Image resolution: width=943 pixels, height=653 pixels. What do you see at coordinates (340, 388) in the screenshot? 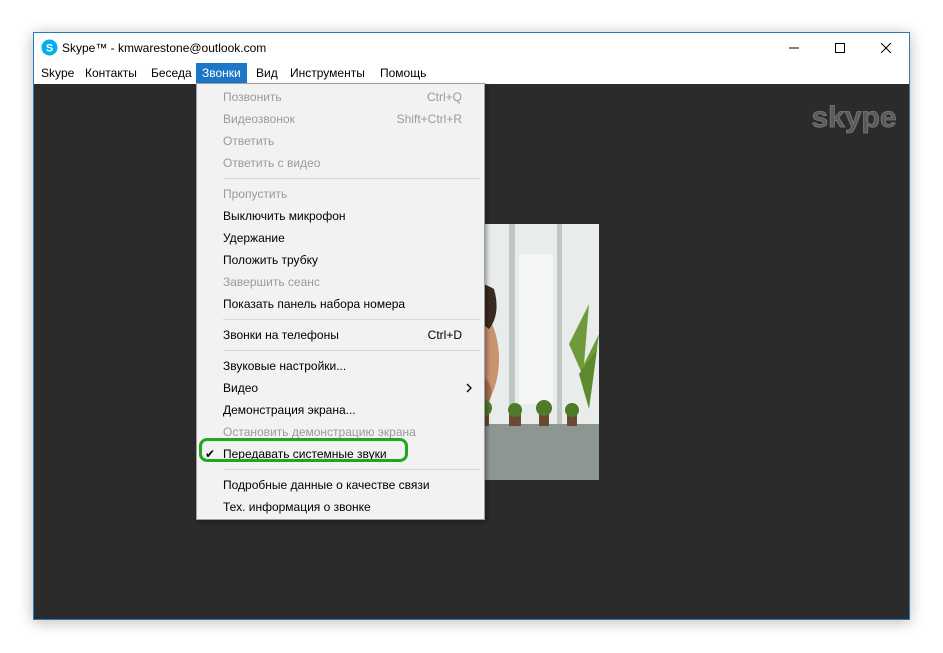
I see `menu-item-video: Видео` at bounding box center [340, 388].